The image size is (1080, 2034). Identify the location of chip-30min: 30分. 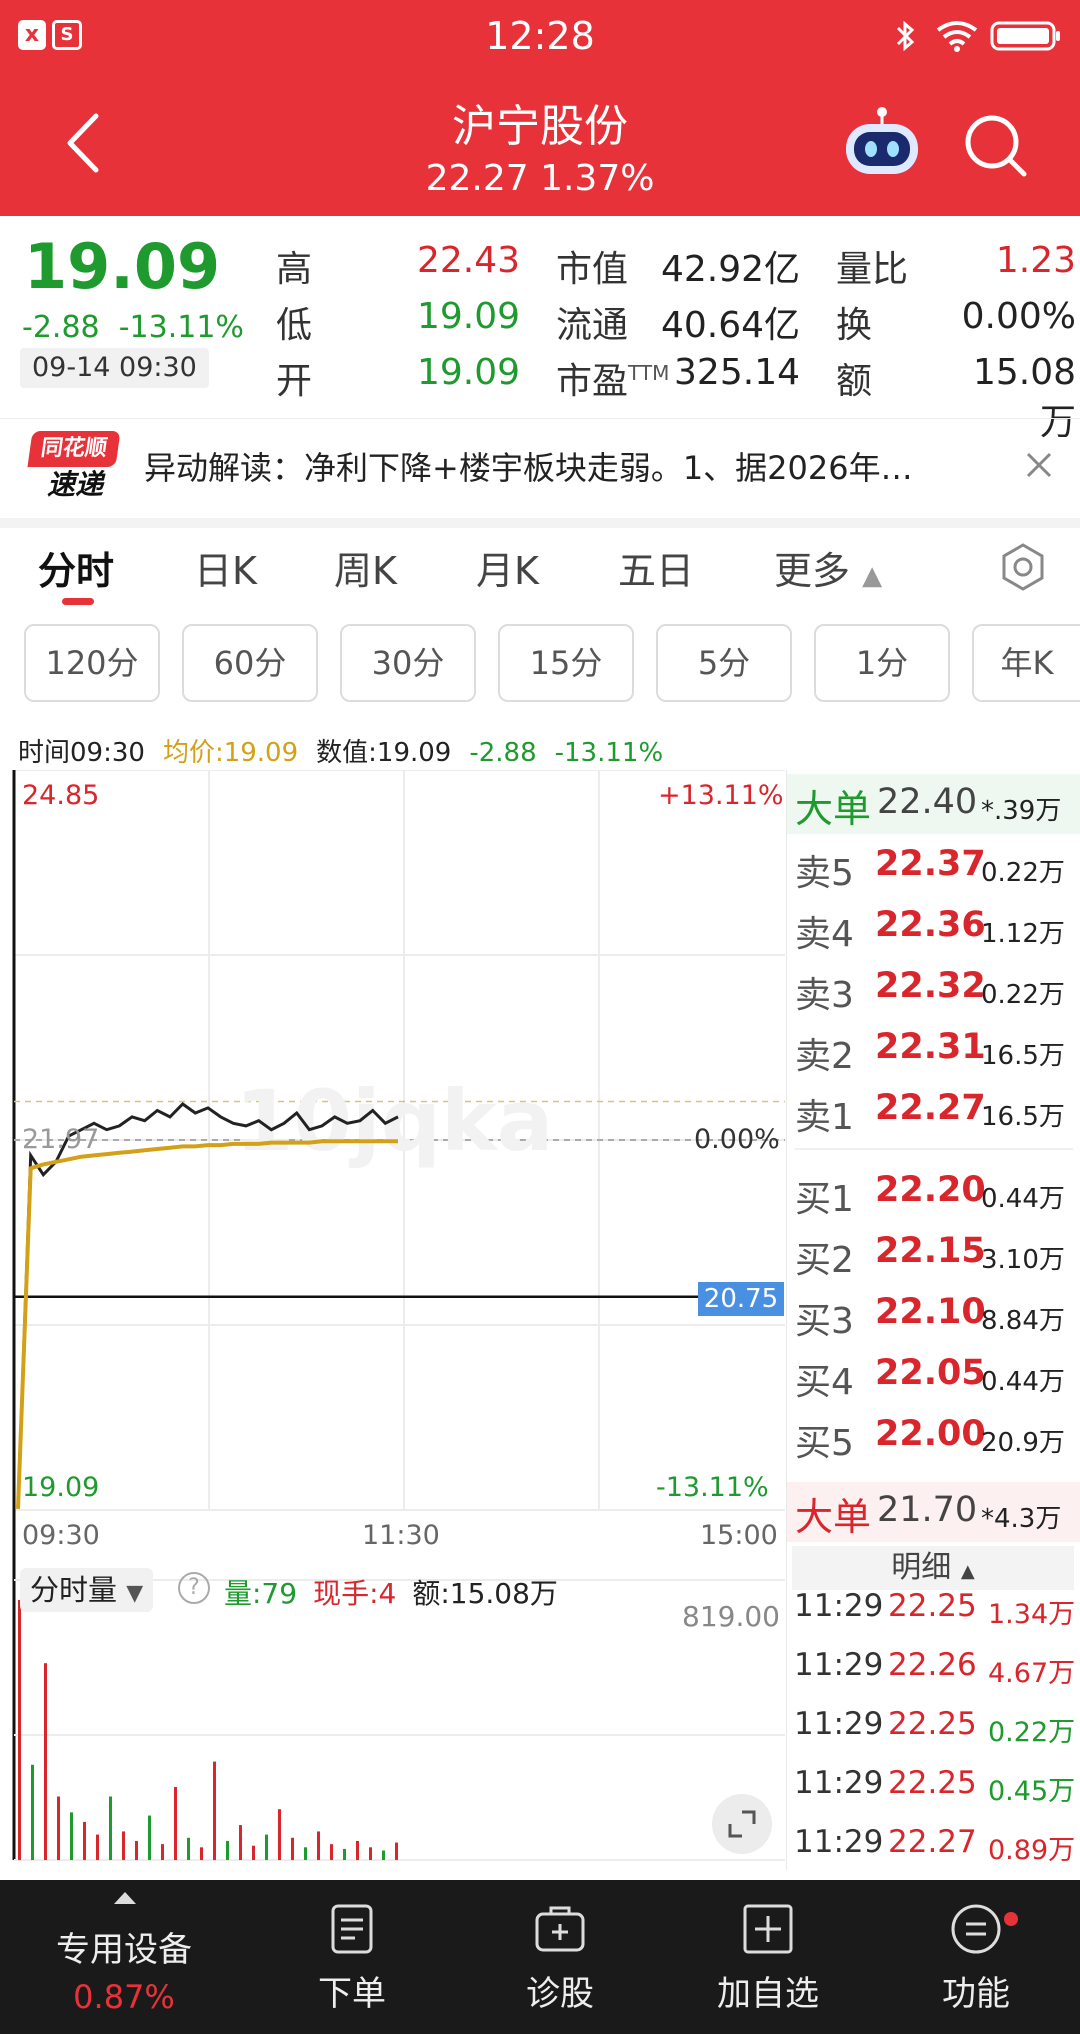
(408, 663).